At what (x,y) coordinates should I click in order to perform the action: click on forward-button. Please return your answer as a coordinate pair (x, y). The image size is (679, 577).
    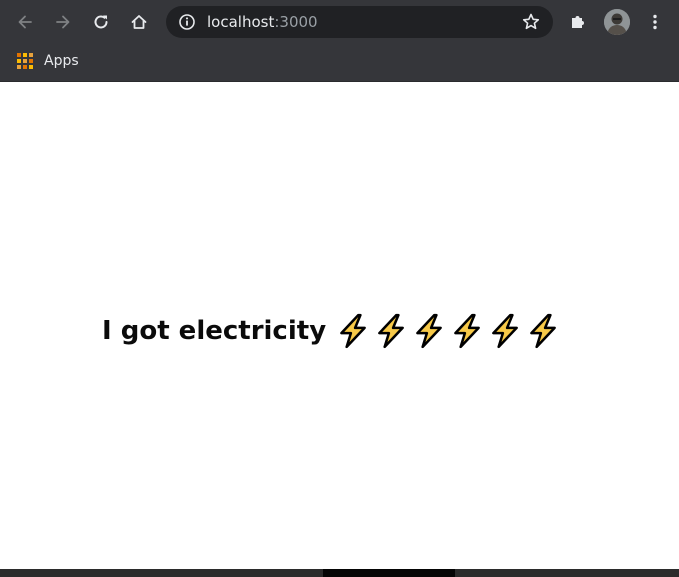
    Looking at the image, I should click on (63, 22).